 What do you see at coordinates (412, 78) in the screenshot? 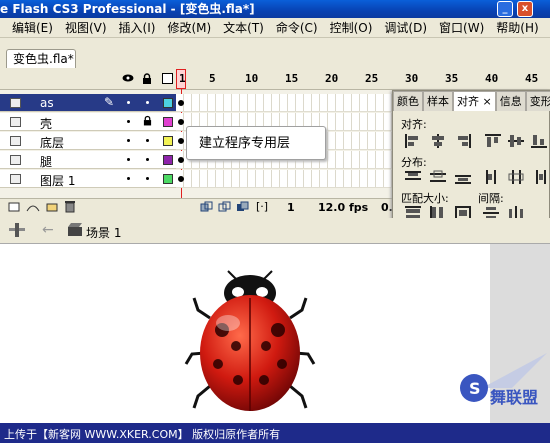
I see `frame-number: 30` at bounding box center [412, 78].